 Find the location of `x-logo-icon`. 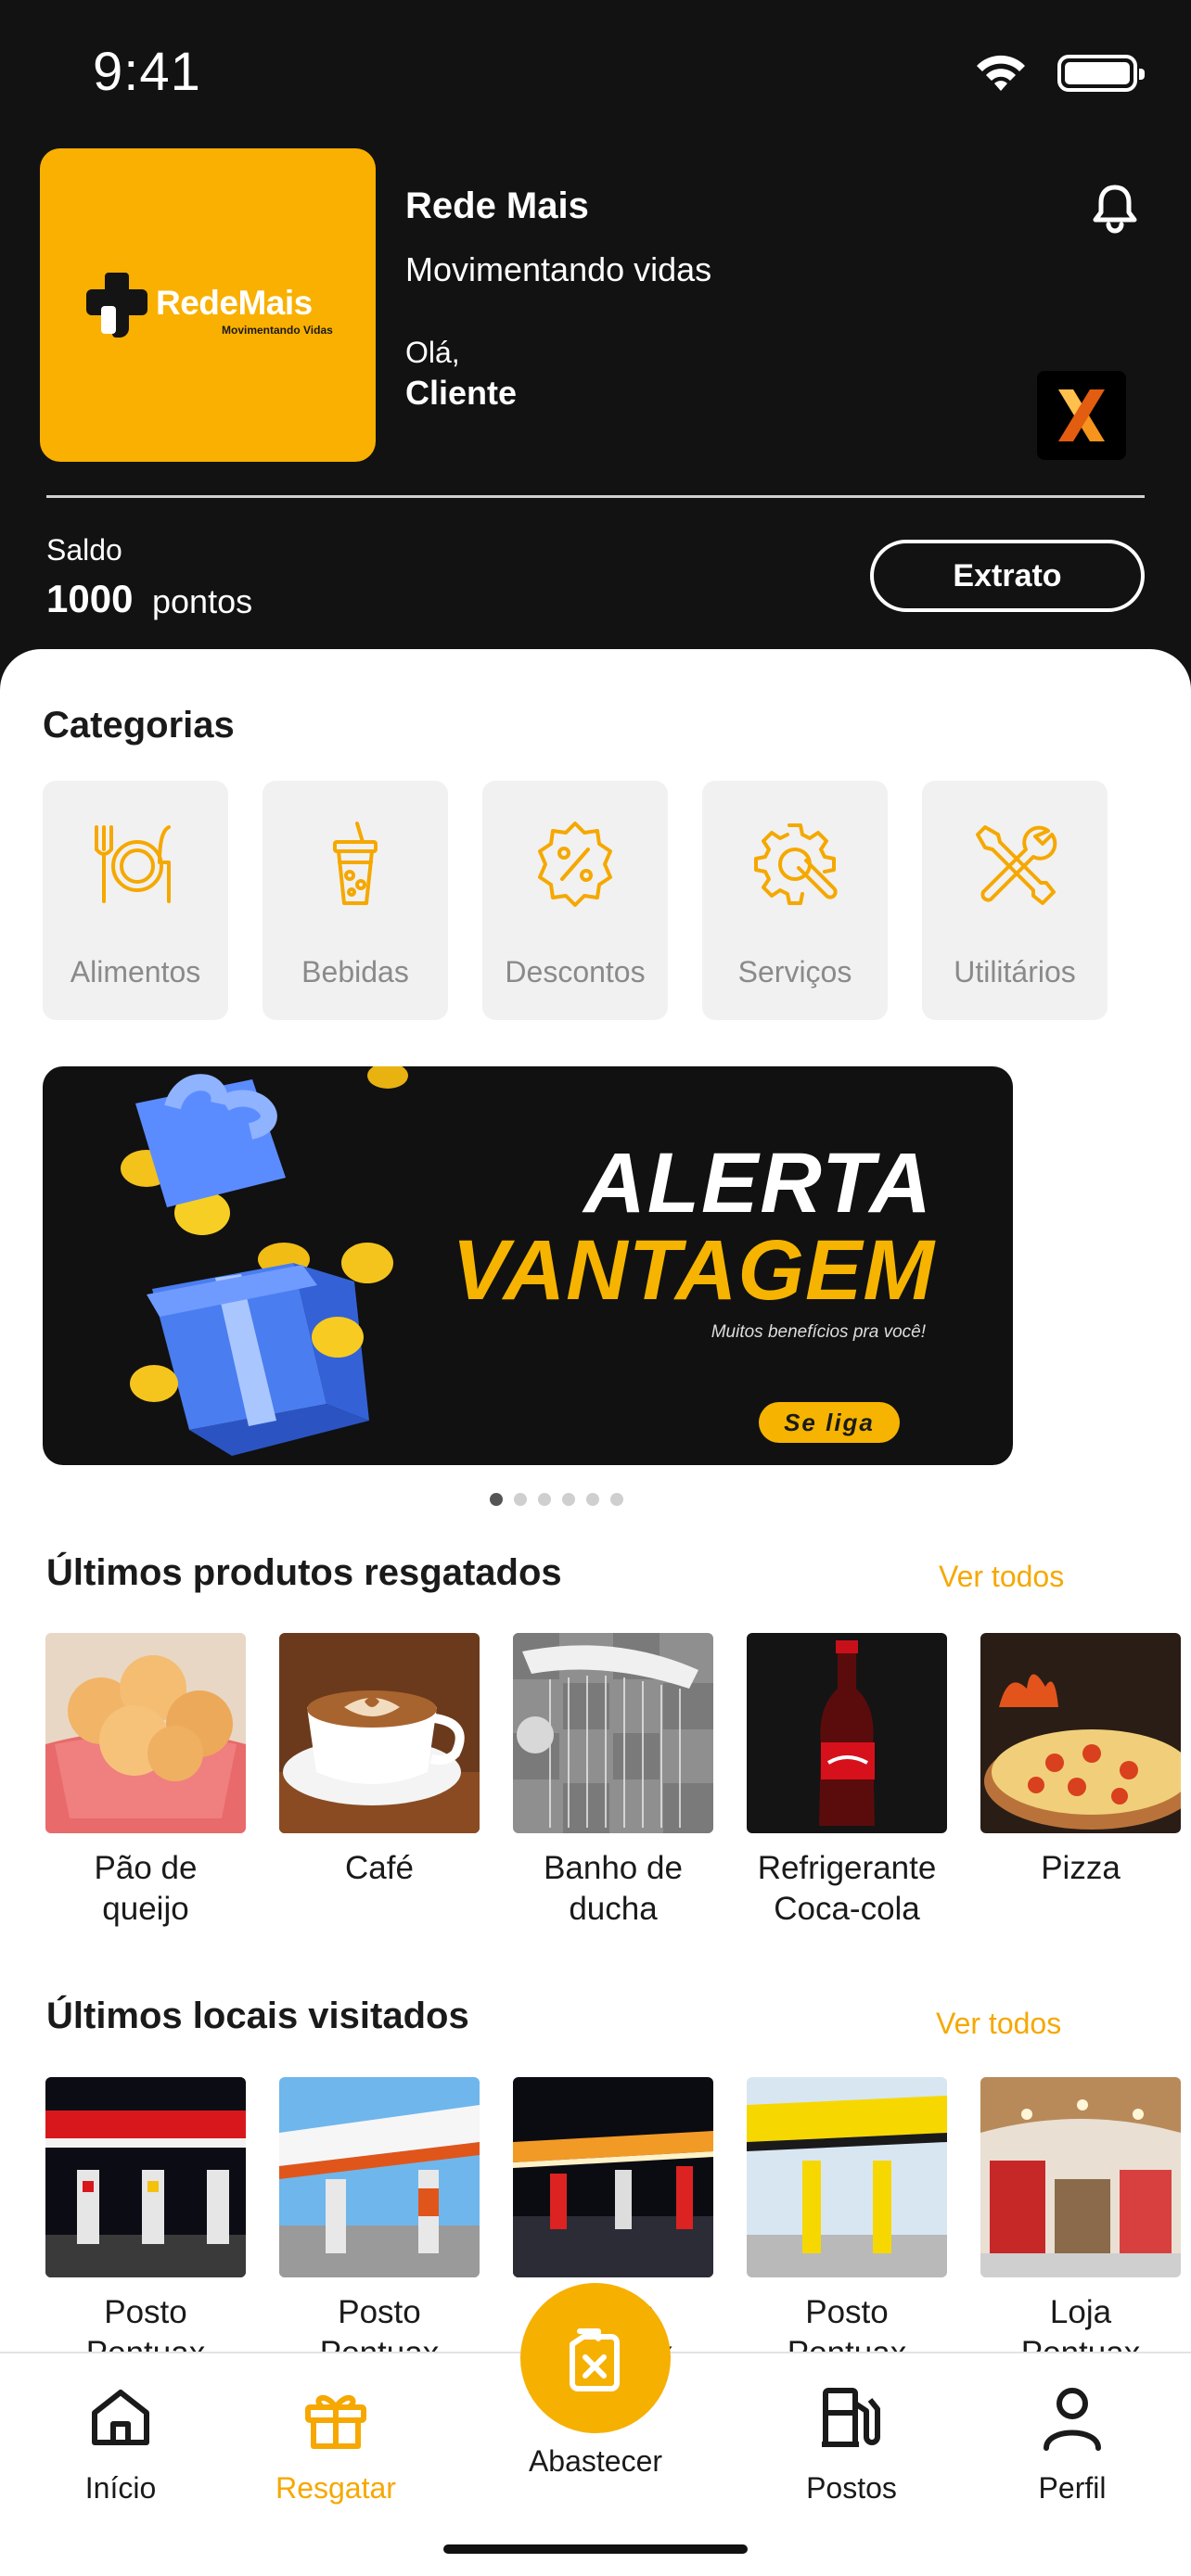

x-logo-icon is located at coordinates (1081, 415).